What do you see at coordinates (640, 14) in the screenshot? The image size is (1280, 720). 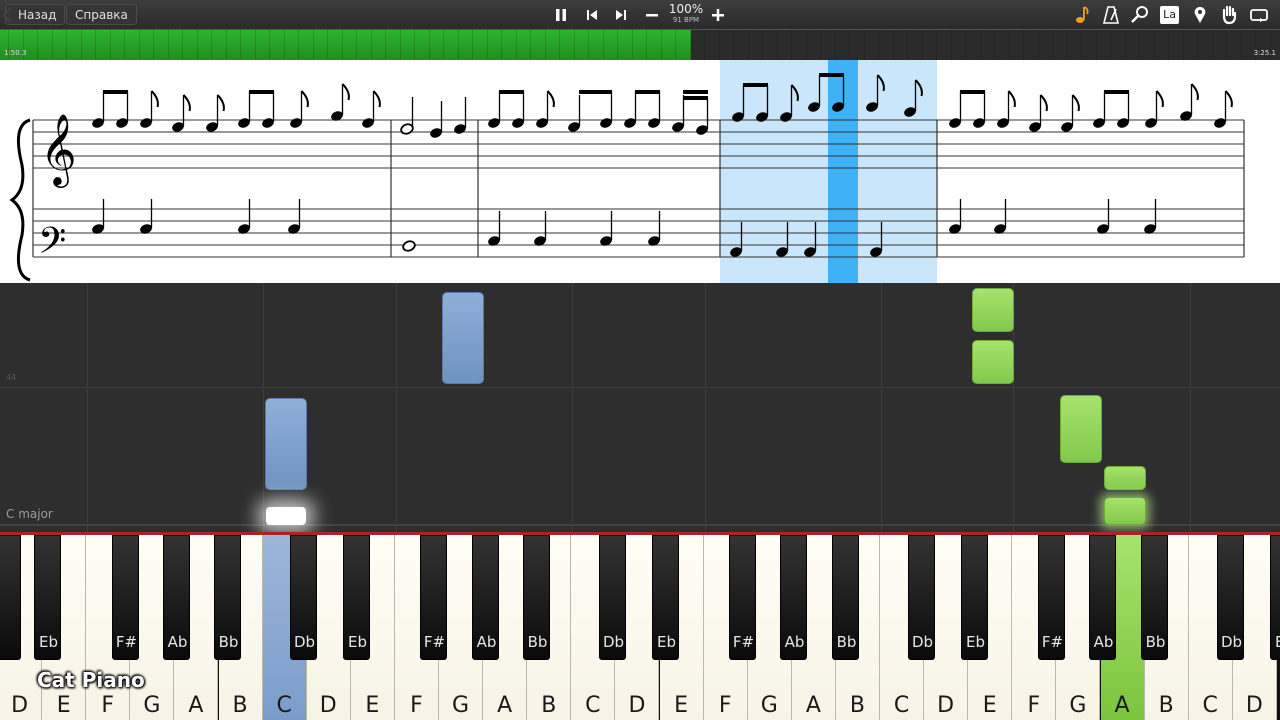 I see `top-toolbar: Назад Справка 100% 91 BPM La` at bounding box center [640, 14].